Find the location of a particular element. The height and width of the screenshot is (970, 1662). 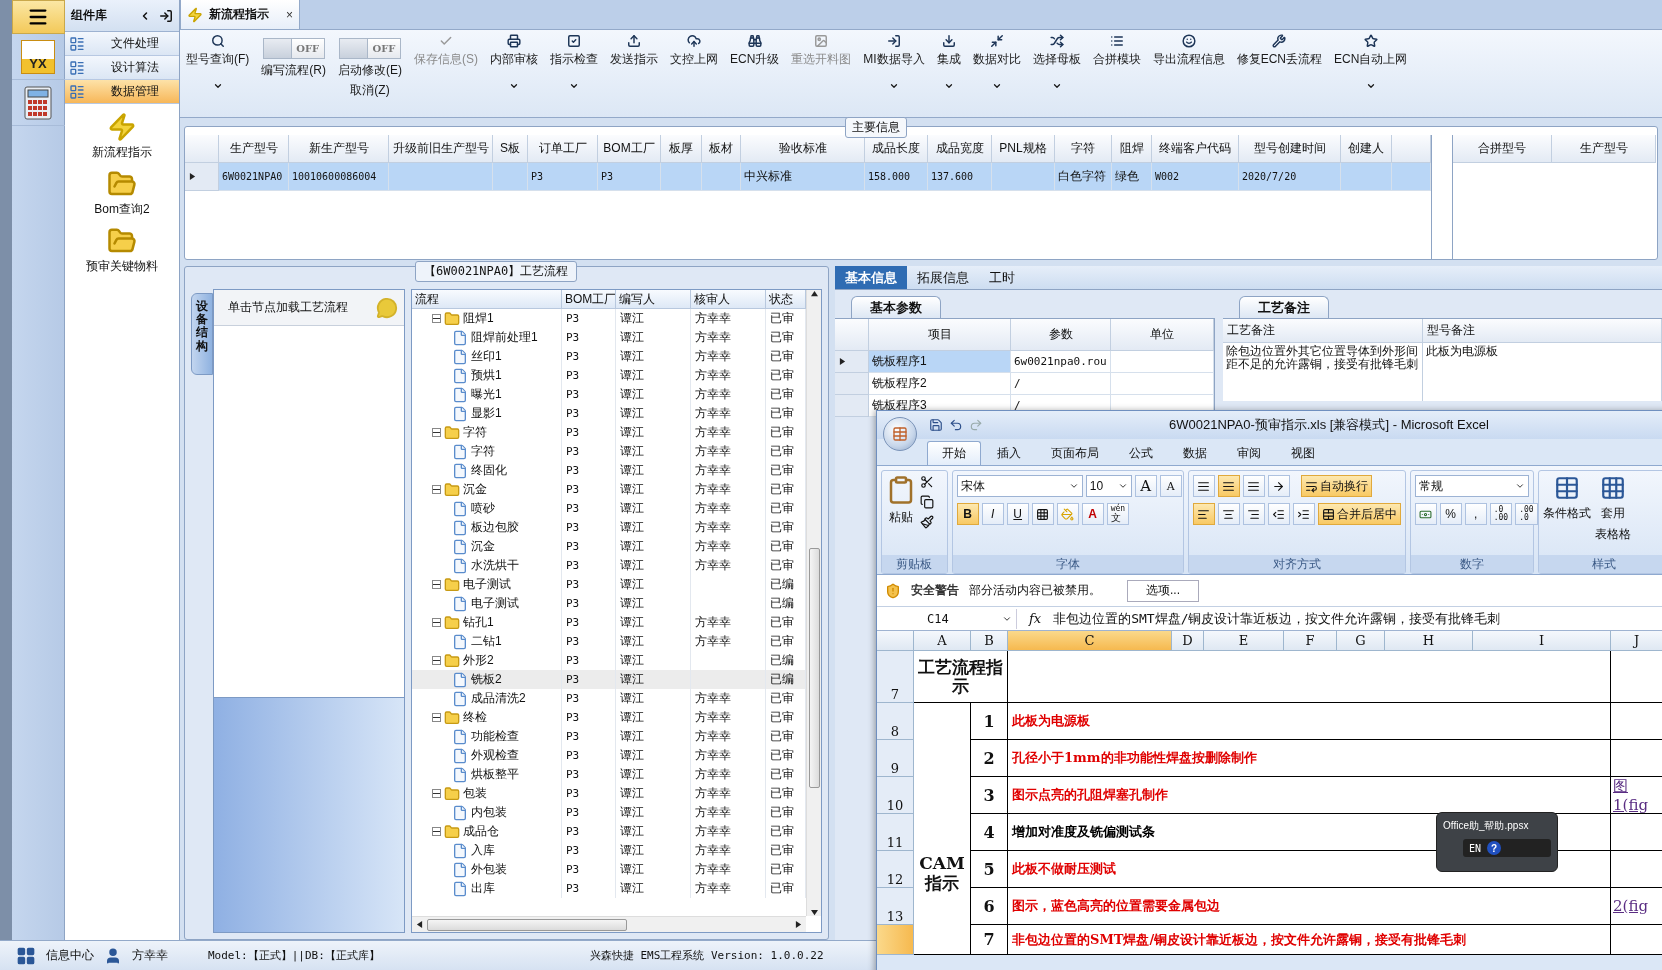

tree-item: 烘板整平 is located at coordinates (487, 774).